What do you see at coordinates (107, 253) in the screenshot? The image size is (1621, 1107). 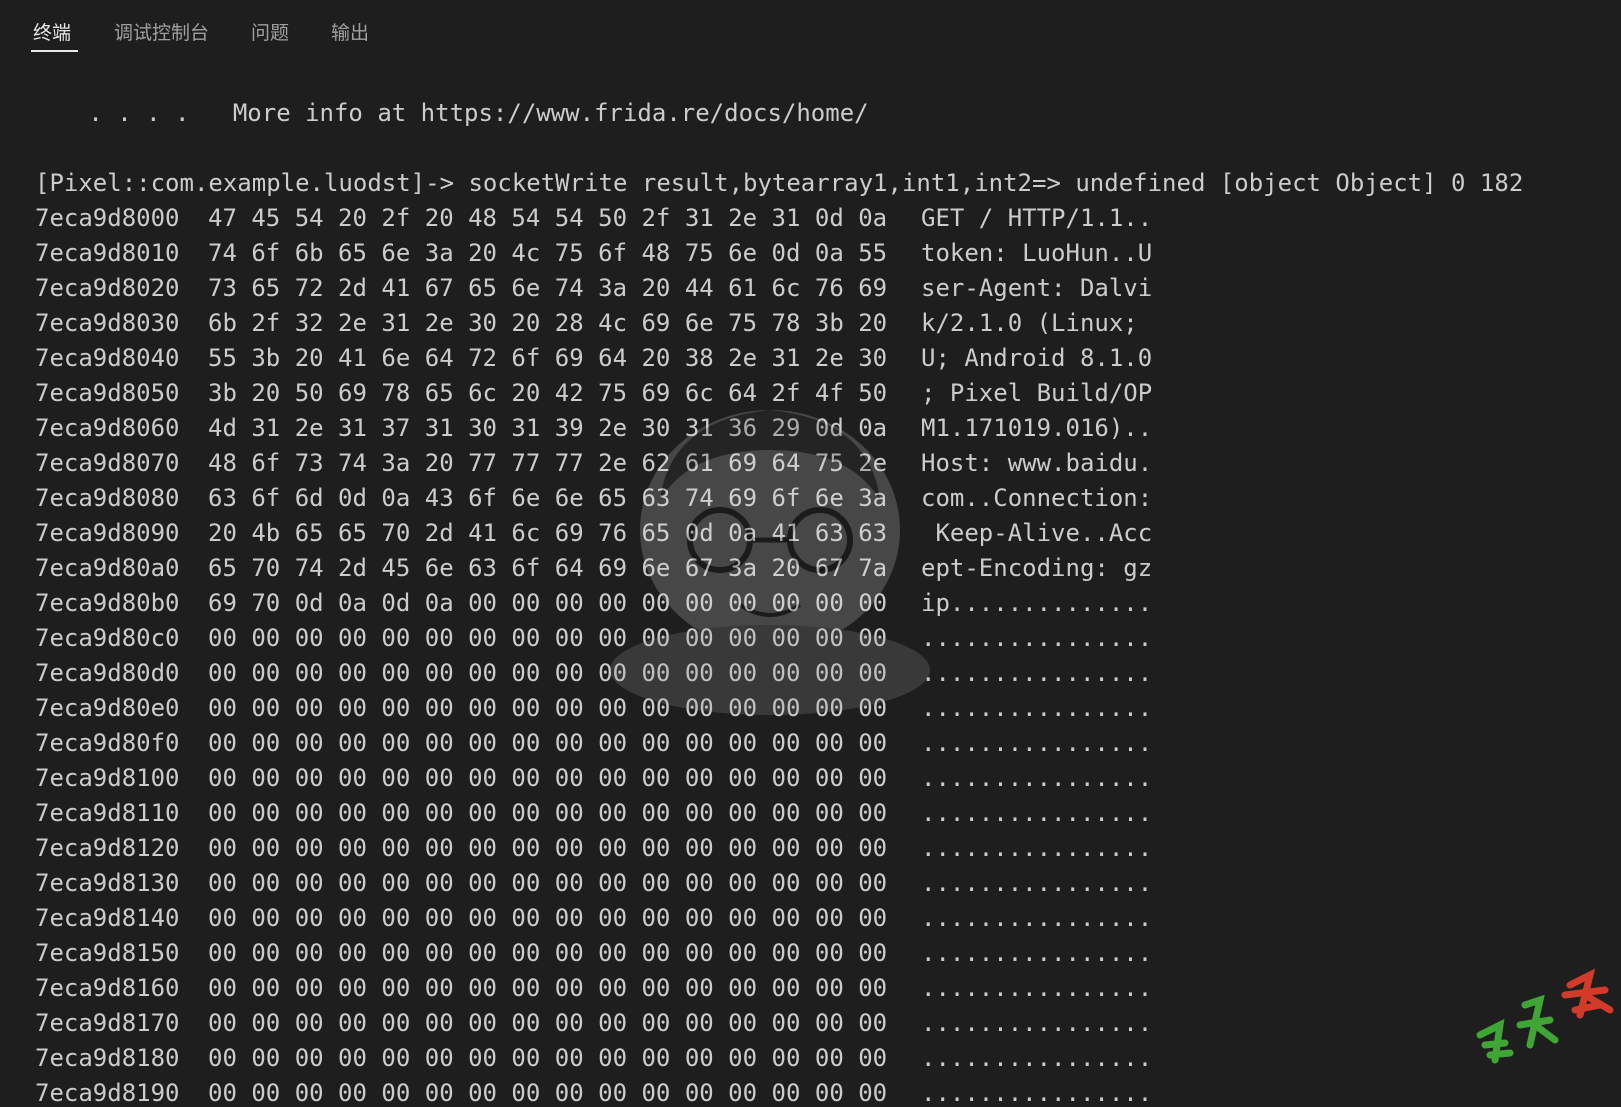 I see `hexdump-address: 7eca9d8010` at bounding box center [107, 253].